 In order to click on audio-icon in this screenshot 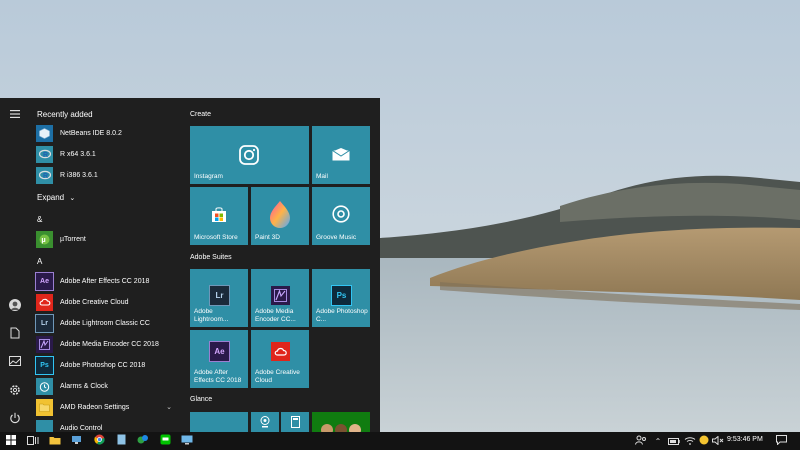, I will do `click(44, 425)`.